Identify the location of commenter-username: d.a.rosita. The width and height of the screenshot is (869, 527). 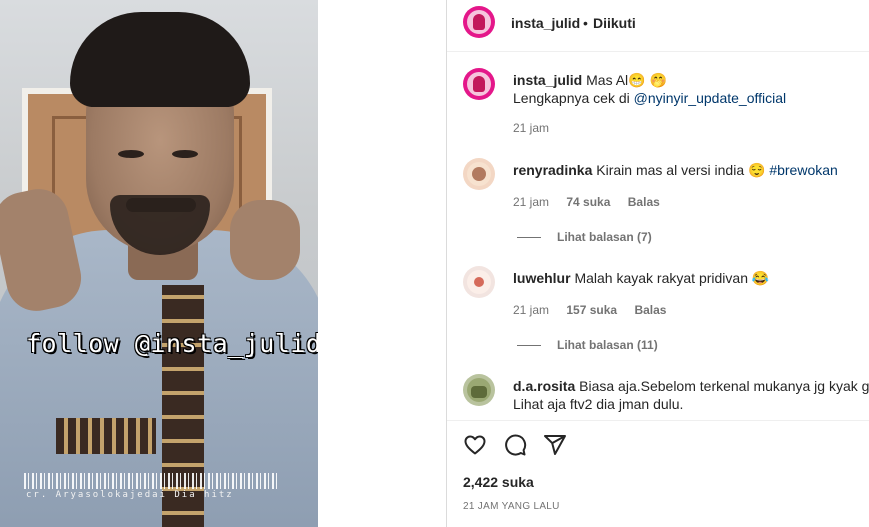
(544, 386).